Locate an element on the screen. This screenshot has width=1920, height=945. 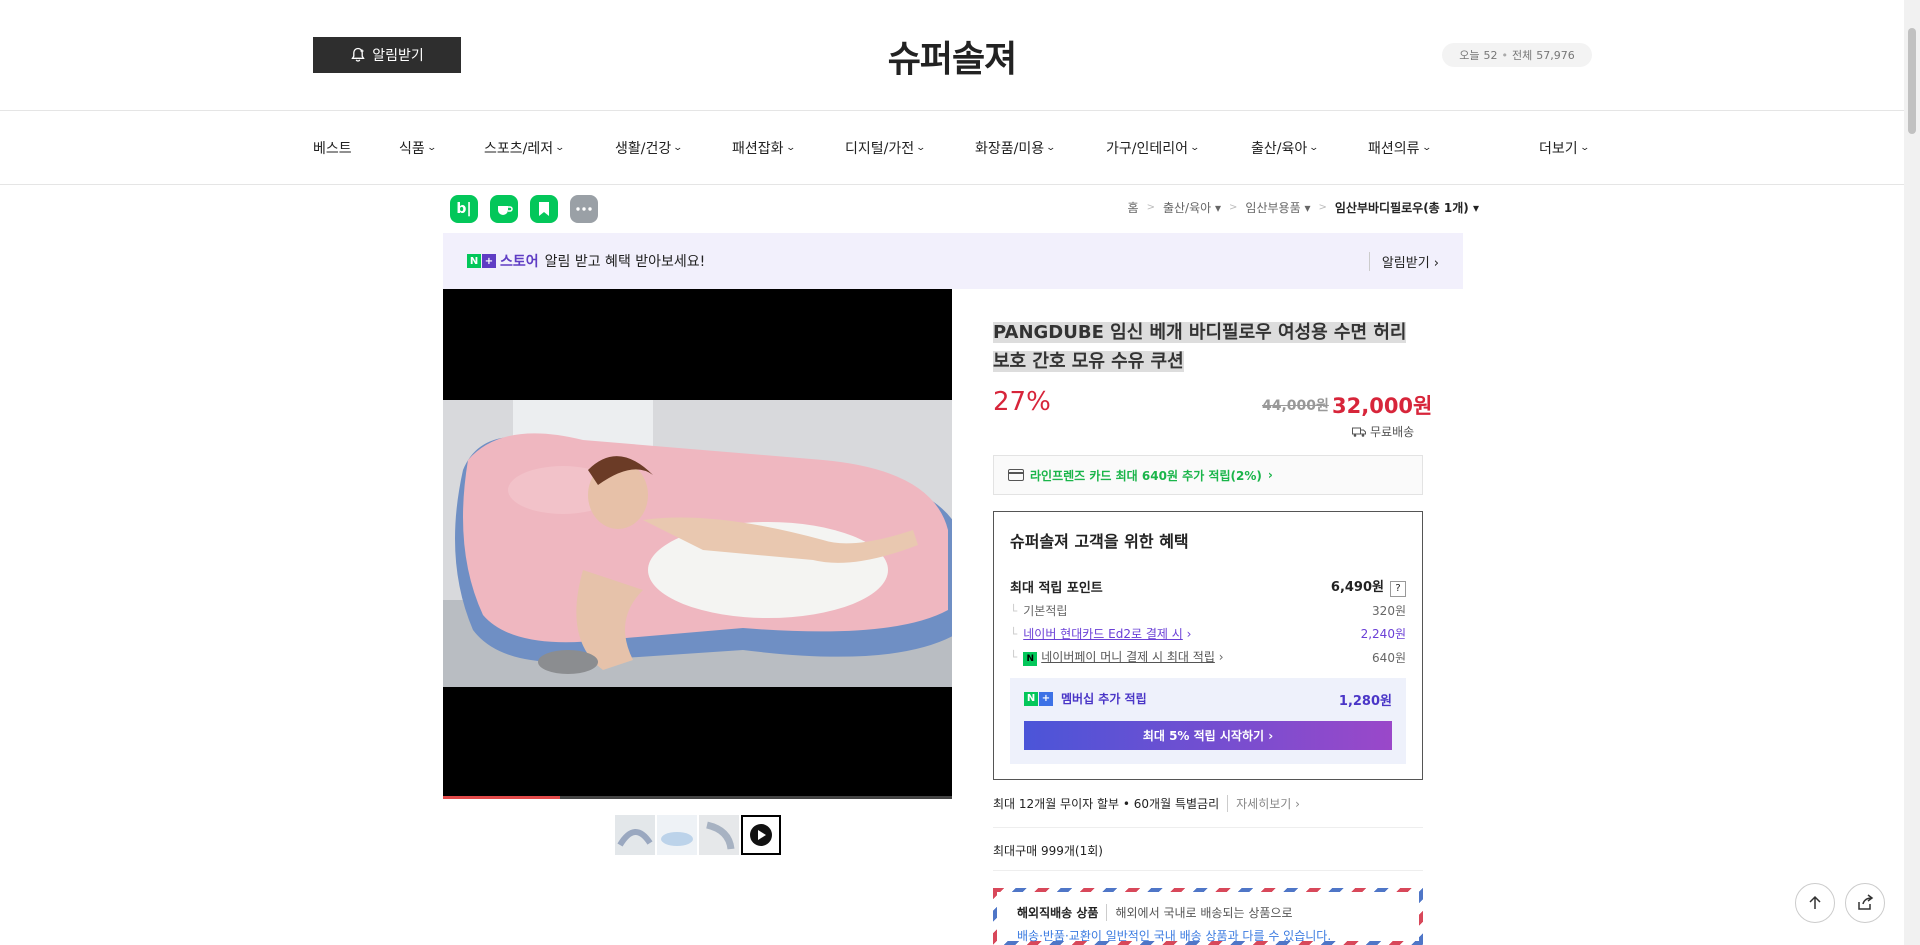
share-icon is located at coordinates (1866, 902).